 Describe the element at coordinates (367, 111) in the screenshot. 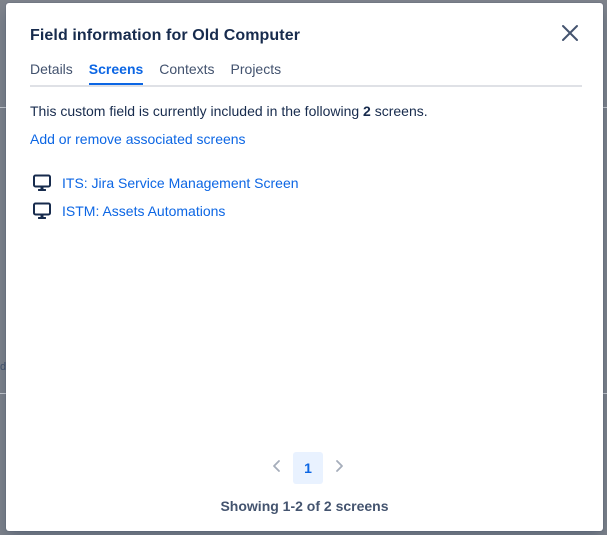

I see `screen-count: 2` at that location.